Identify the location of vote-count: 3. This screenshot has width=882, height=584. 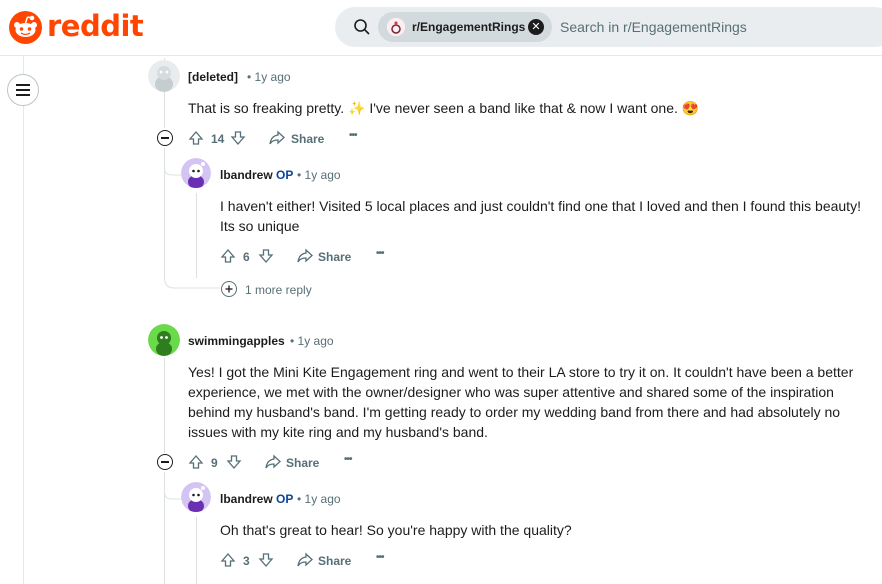
(246, 561).